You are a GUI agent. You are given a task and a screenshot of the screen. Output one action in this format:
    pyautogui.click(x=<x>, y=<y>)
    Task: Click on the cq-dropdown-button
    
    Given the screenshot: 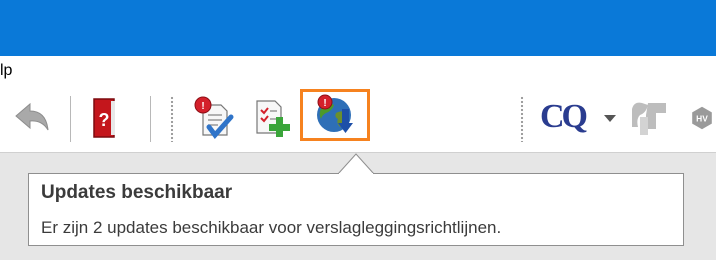 What is the action you would take?
    pyautogui.click(x=610, y=118)
    